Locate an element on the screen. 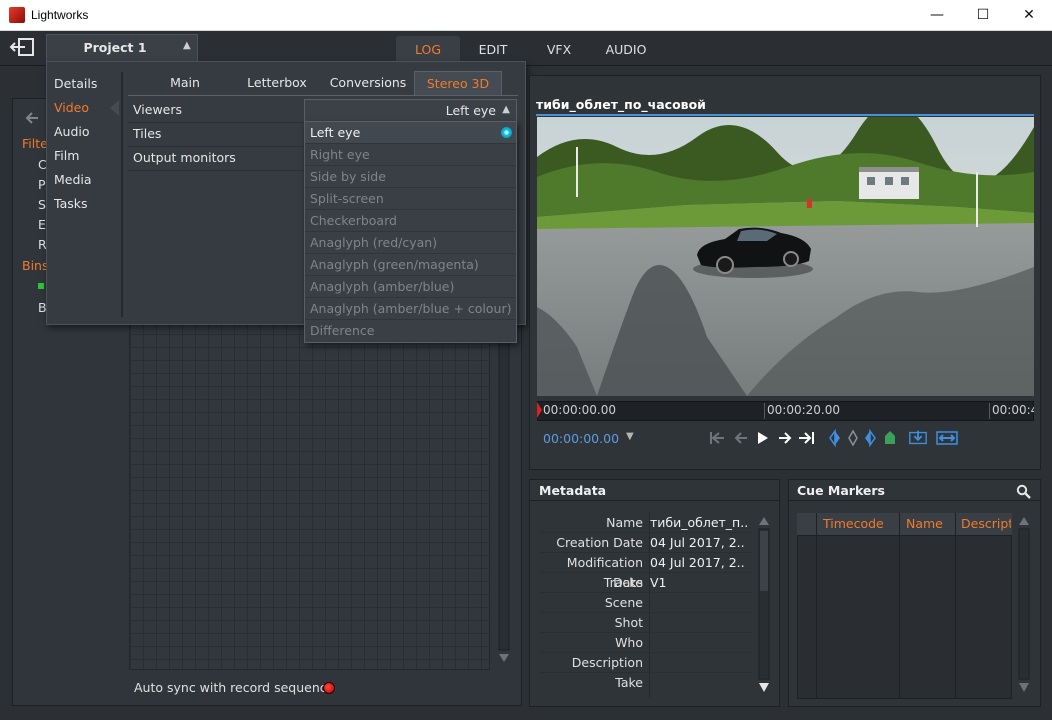 Image resolution: width=1052 pixels, height=720 pixels. auto-sync-label: Auto sync with record sequence is located at coordinates (234, 687).